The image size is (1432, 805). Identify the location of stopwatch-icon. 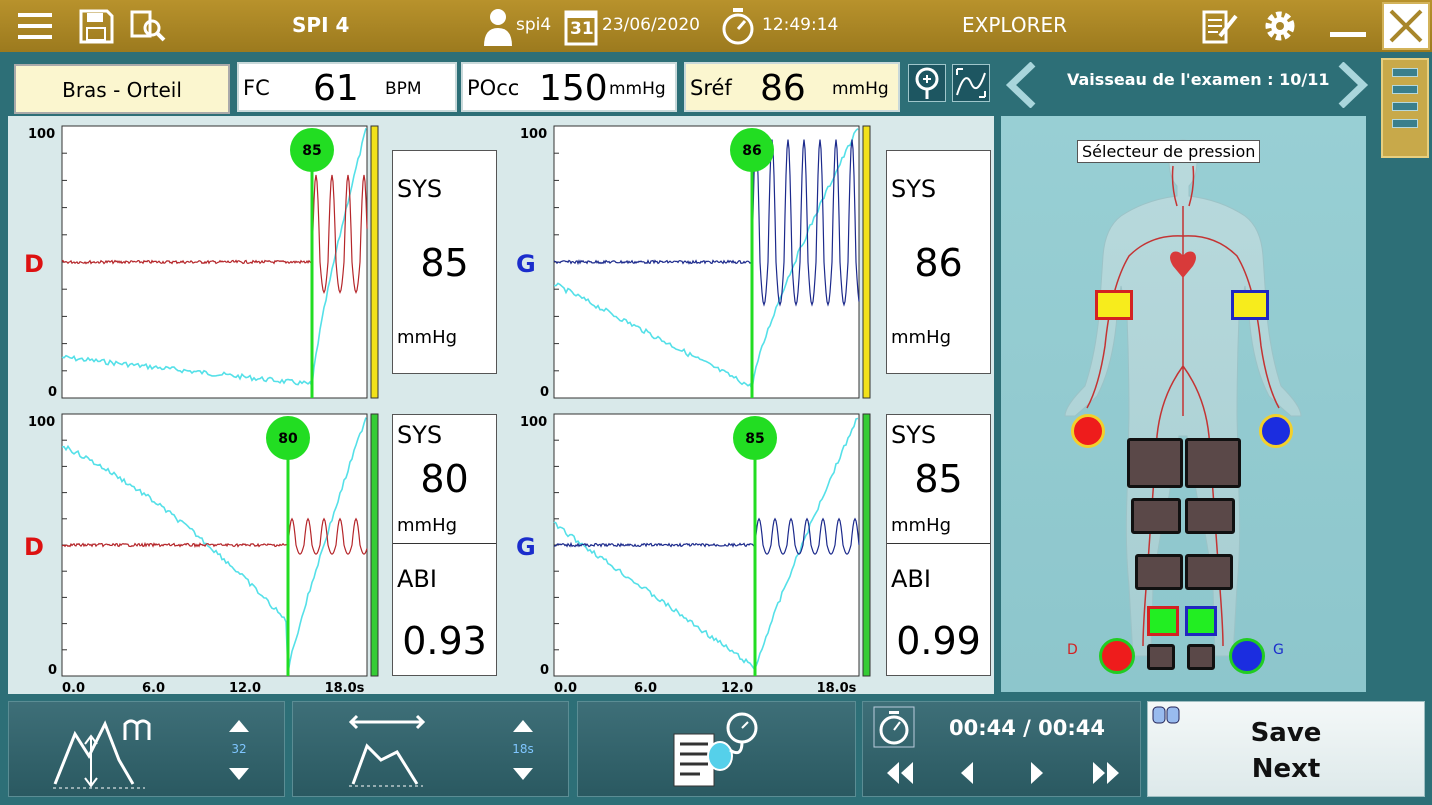
(738, 26).